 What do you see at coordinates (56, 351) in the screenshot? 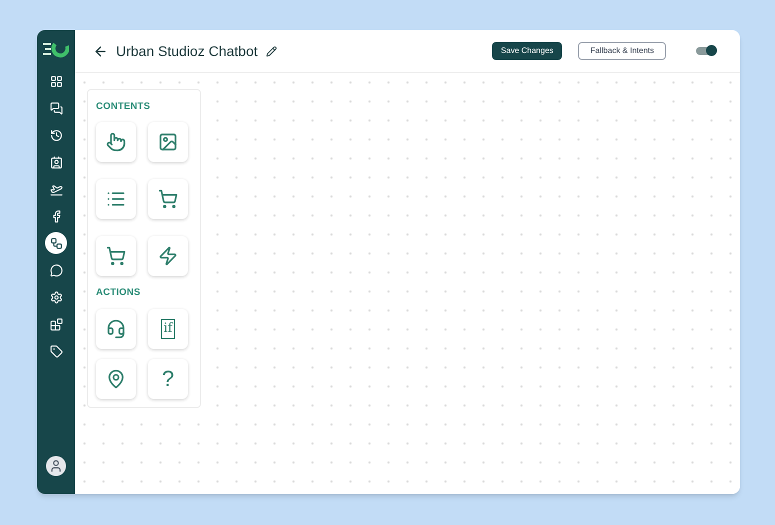
I see `tag-icon` at bounding box center [56, 351].